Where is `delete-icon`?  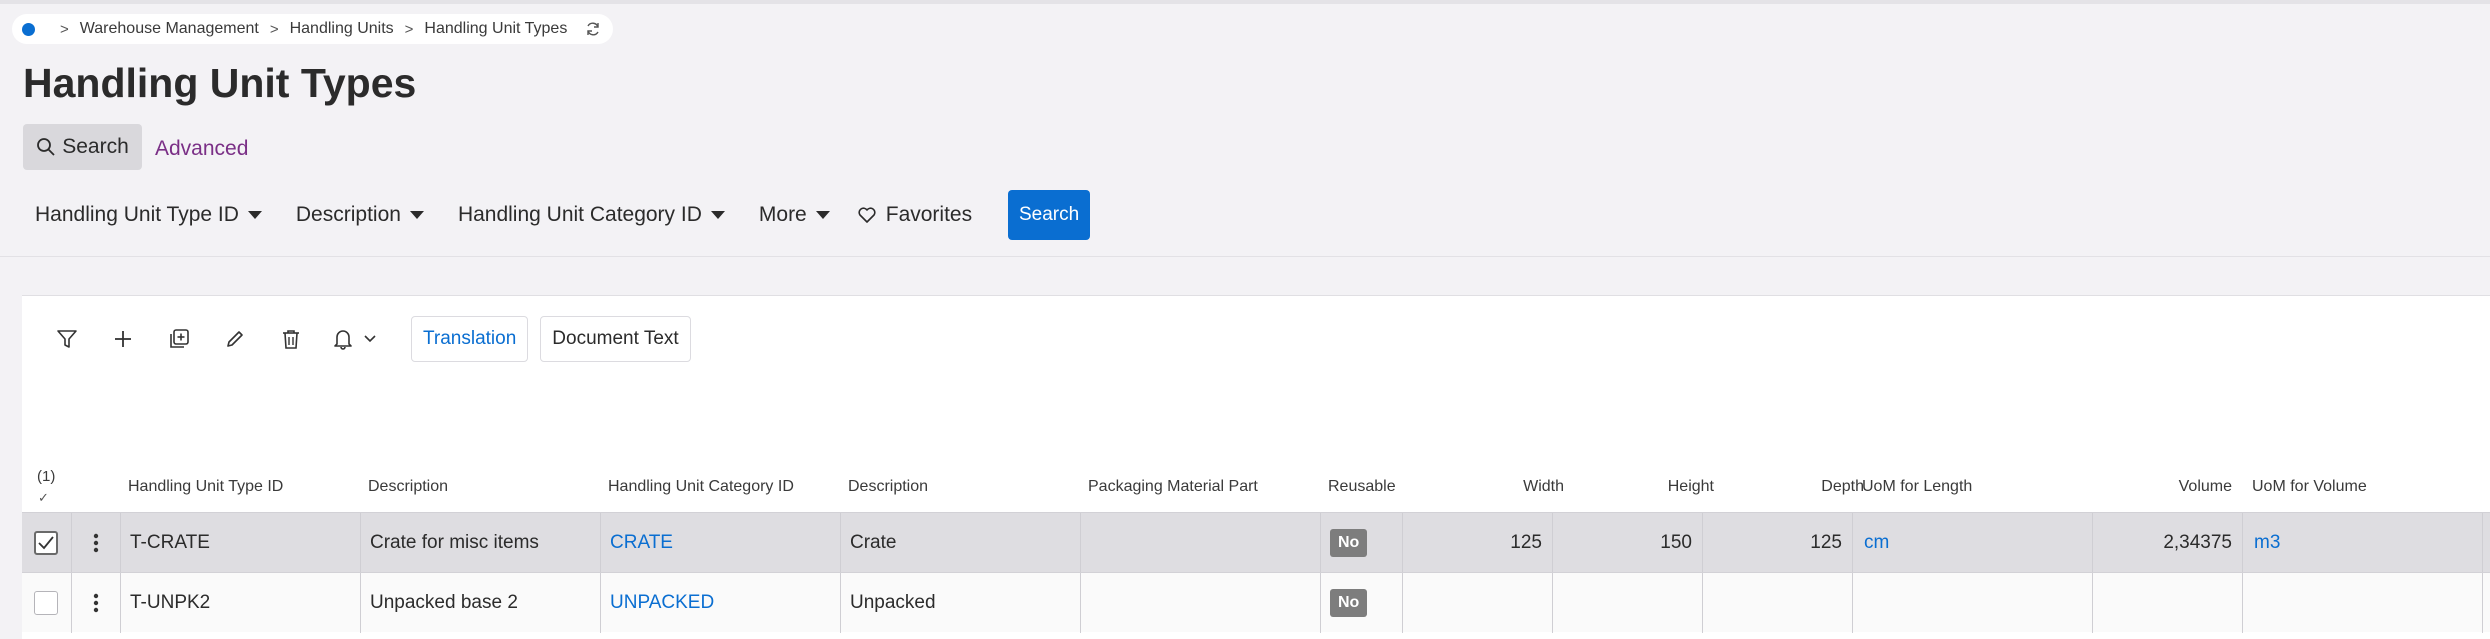
delete-icon is located at coordinates (291, 339).